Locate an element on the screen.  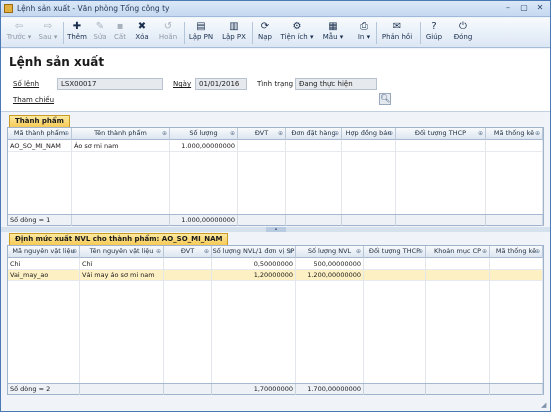
ngay-field: 01/01/2016 is located at coordinates (221, 84).